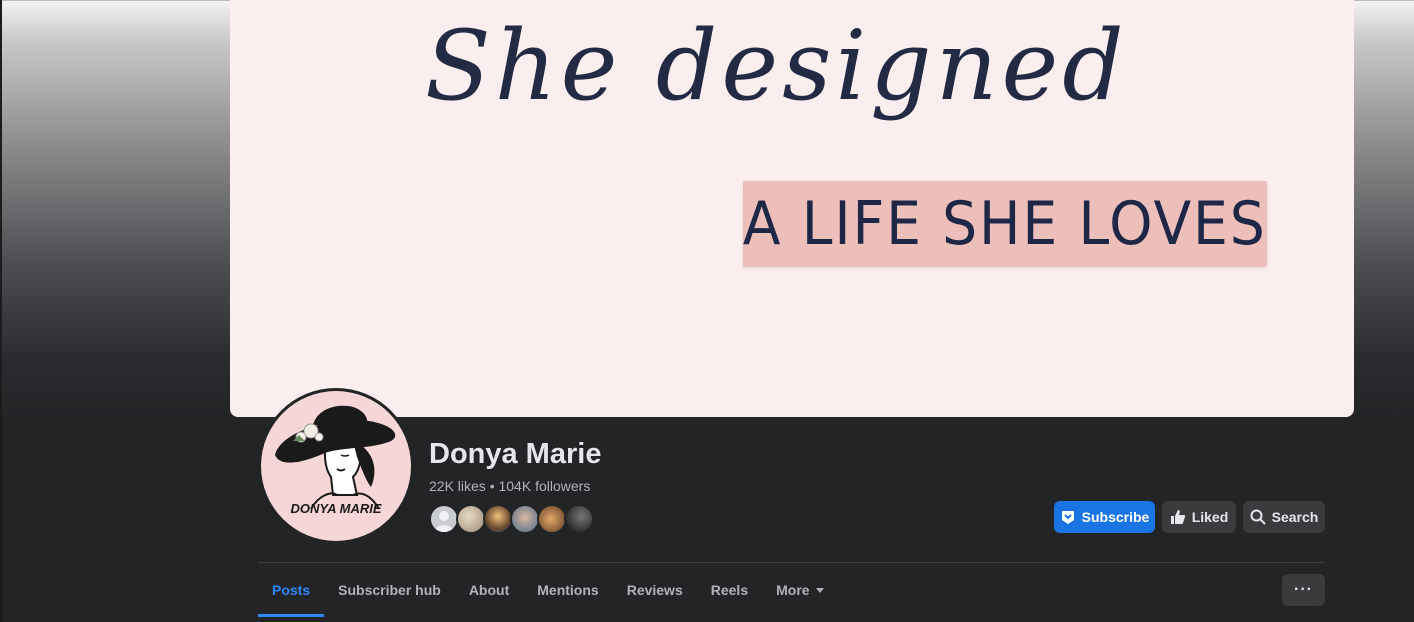 Image resolution: width=1414 pixels, height=622 pixels. I want to click on tab-mentions: Mentions, so click(567, 590).